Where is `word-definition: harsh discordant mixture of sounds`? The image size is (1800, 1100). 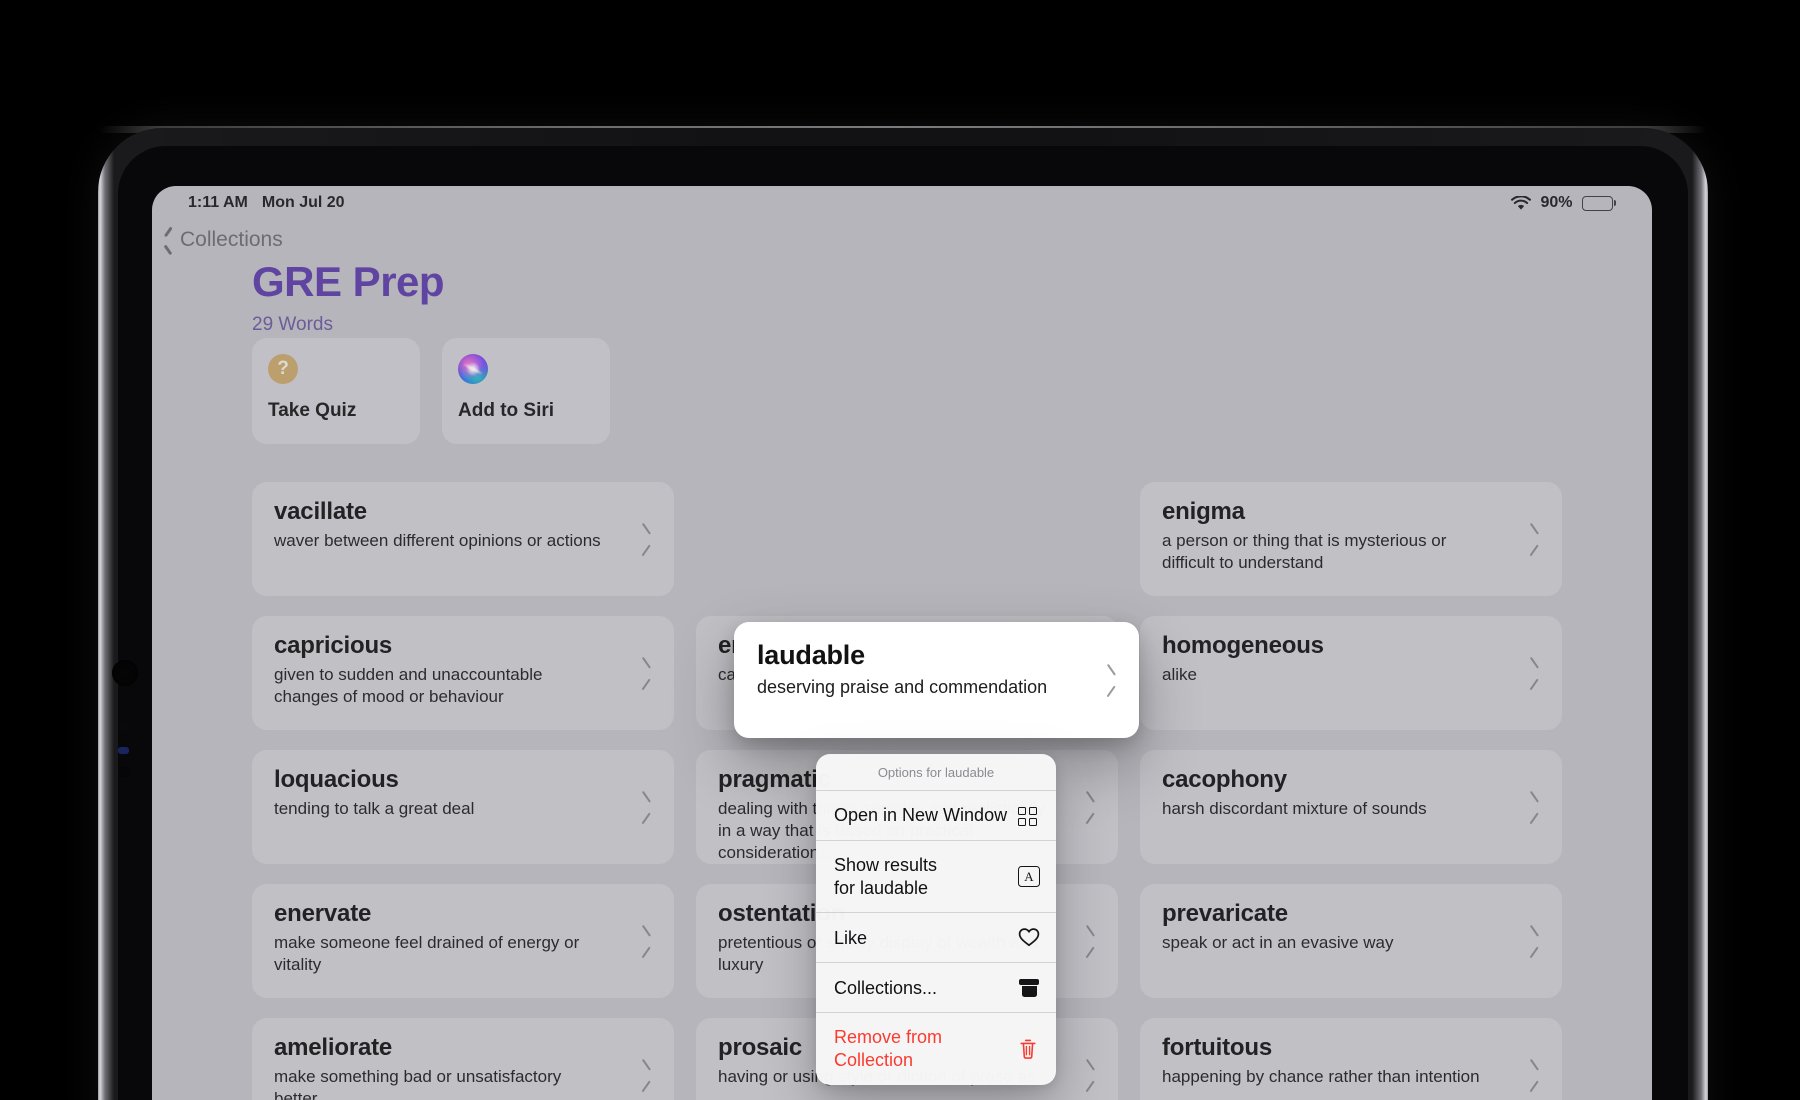 word-definition: harsh discordant mixture of sounds is located at coordinates (1294, 808).